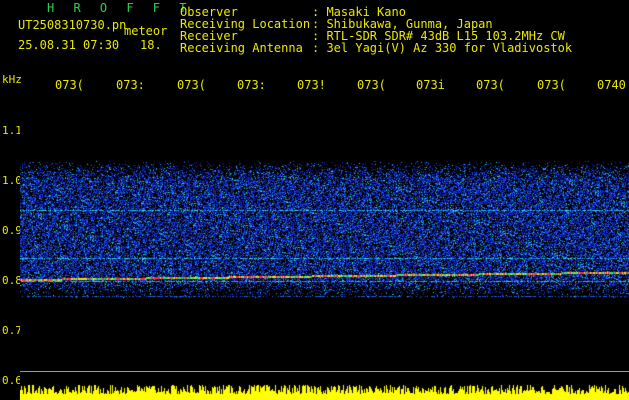 The height and width of the screenshot is (400, 629). Describe the element at coordinates (12, 380) in the screenshot. I see `y-tick-0-6: 0.6` at that location.